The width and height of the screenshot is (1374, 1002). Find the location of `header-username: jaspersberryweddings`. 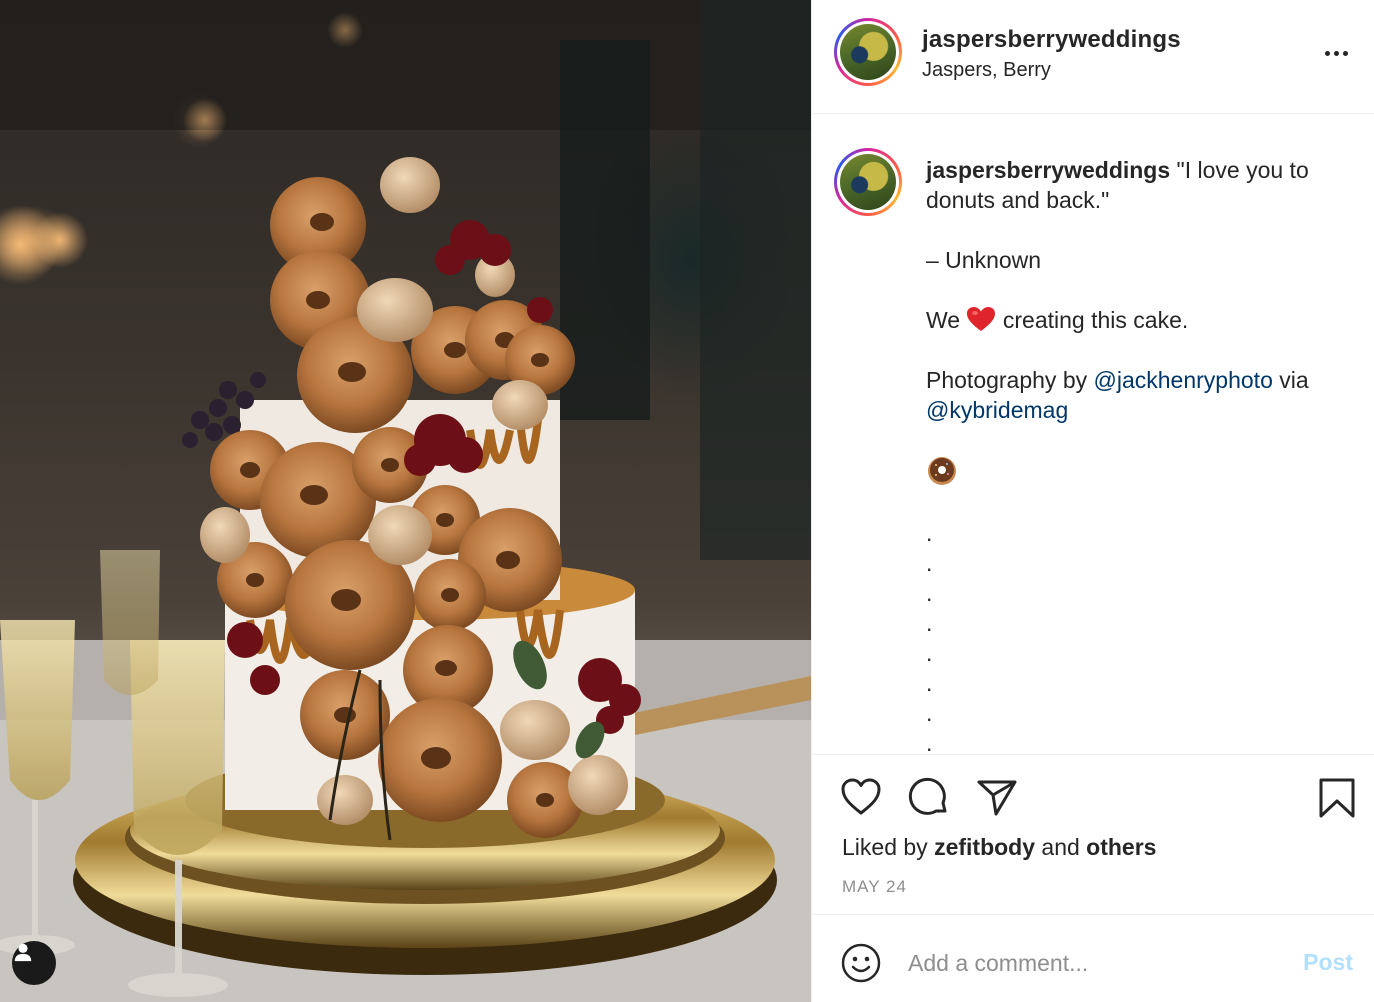

header-username: jaspersberryweddings is located at coordinates (1051, 40).